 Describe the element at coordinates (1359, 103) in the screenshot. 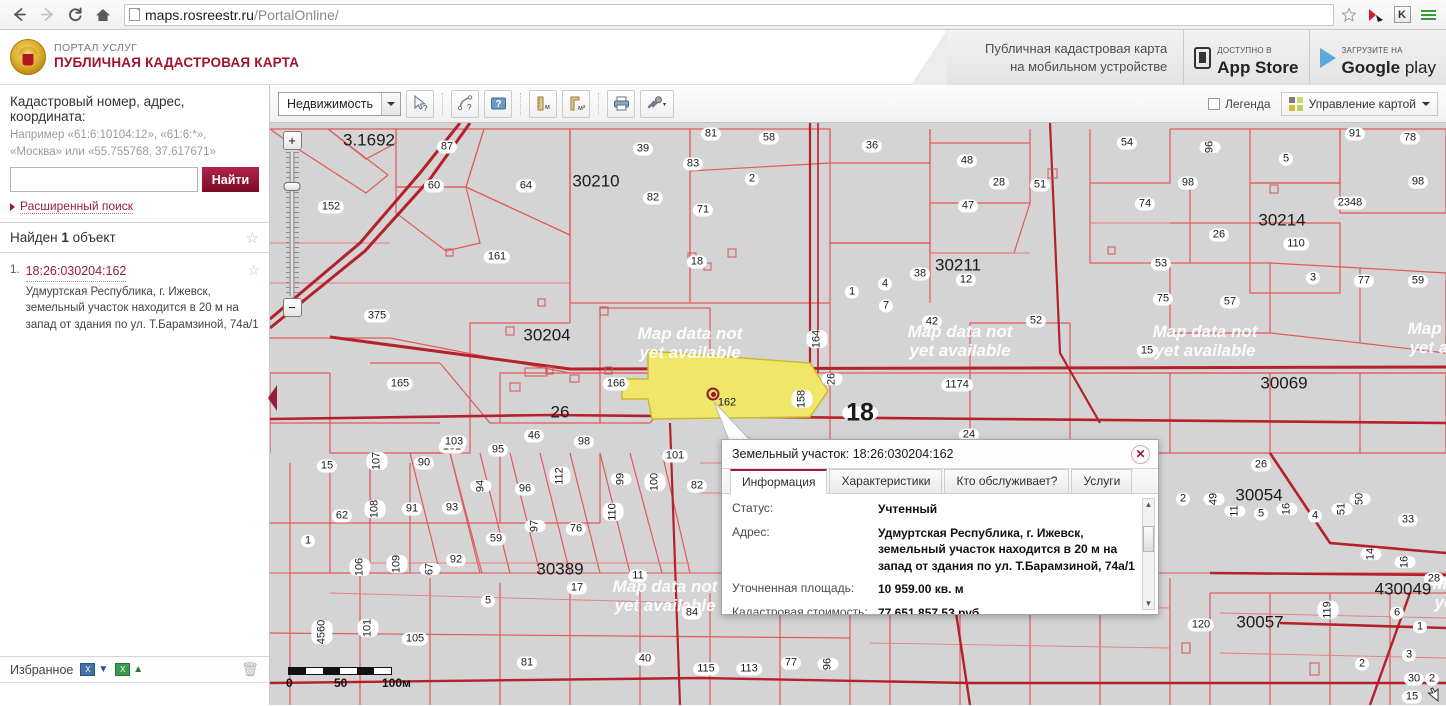

I see `map-control-dropdown: Управление картой` at that location.